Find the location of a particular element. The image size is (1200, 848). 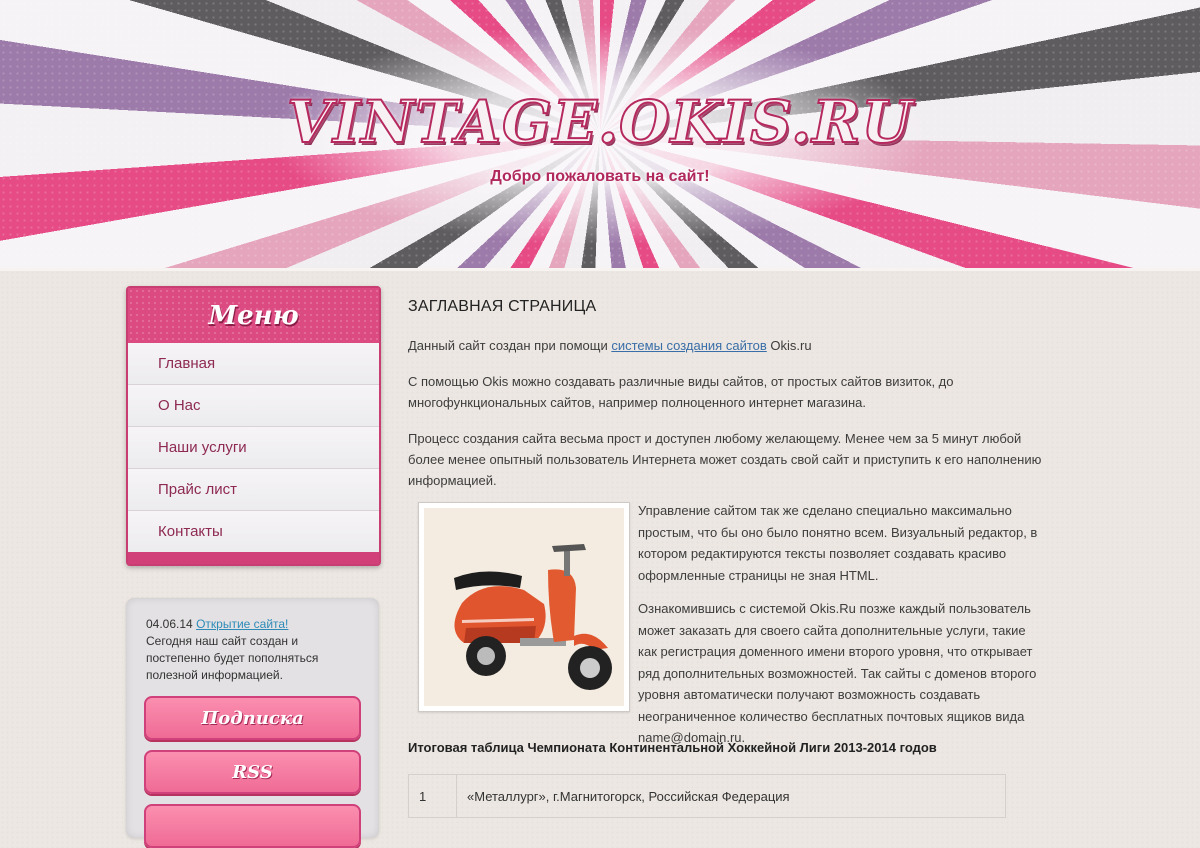

intro-text-before: Данный сайт создан при помощи is located at coordinates (510, 345).